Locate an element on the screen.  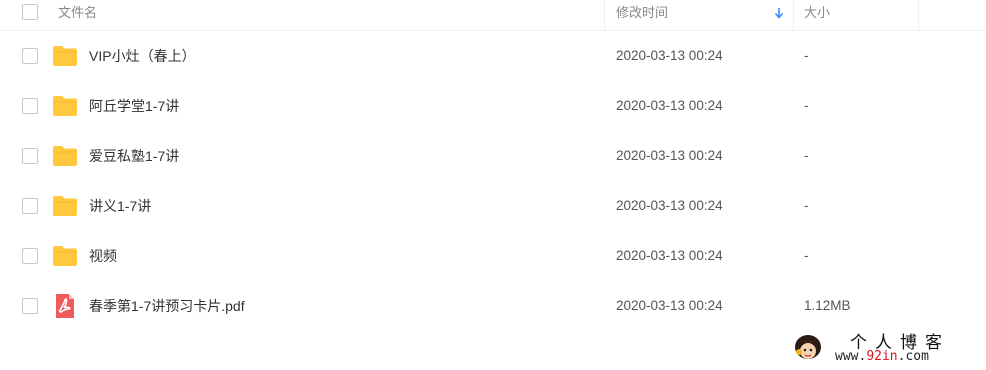
select-all-checkbox is located at coordinates (30, 12).